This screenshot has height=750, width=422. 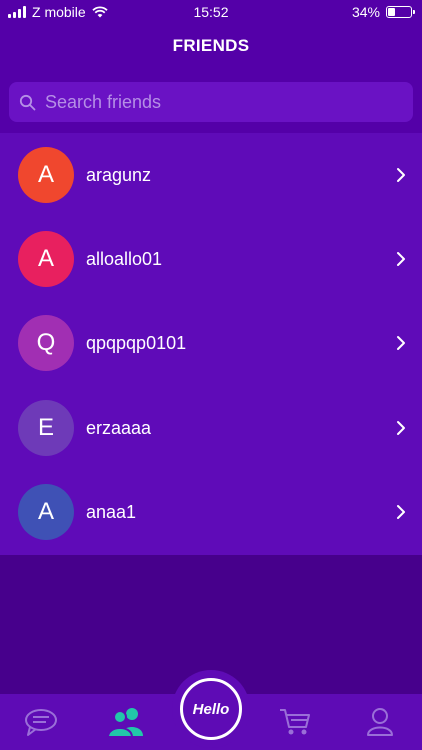 I want to click on friend-row: Q qpqpqp0101, so click(x=211, y=343).